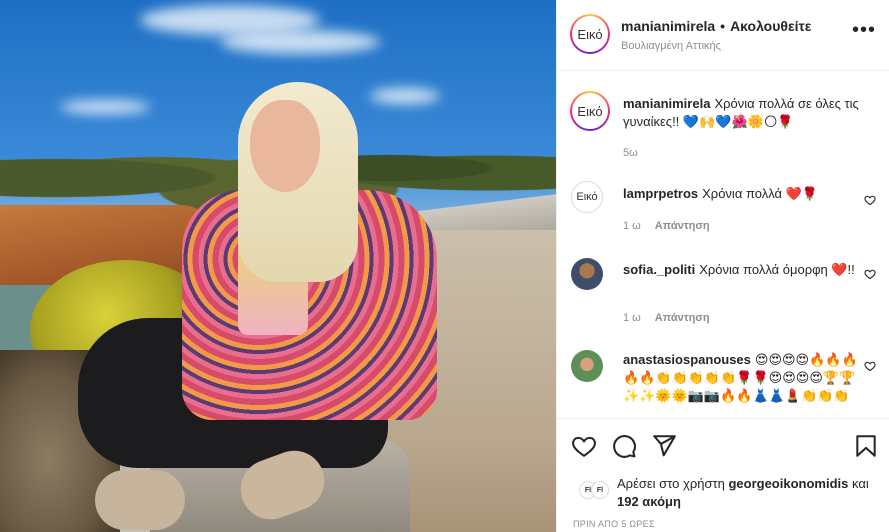 This screenshot has height=532, width=889. What do you see at coordinates (660, 193) in the screenshot?
I see `username-link: lamprpetros` at bounding box center [660, 193].